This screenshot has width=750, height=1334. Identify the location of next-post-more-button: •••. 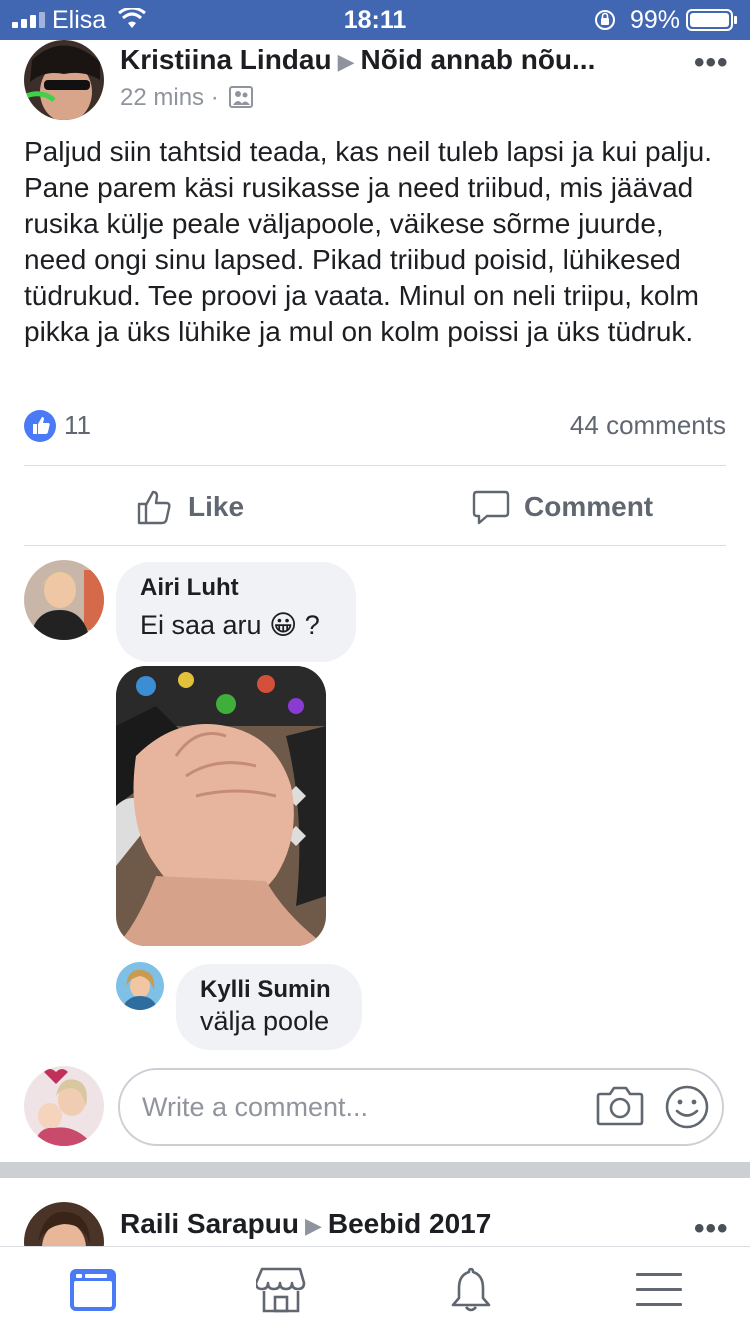
(711, 1229).